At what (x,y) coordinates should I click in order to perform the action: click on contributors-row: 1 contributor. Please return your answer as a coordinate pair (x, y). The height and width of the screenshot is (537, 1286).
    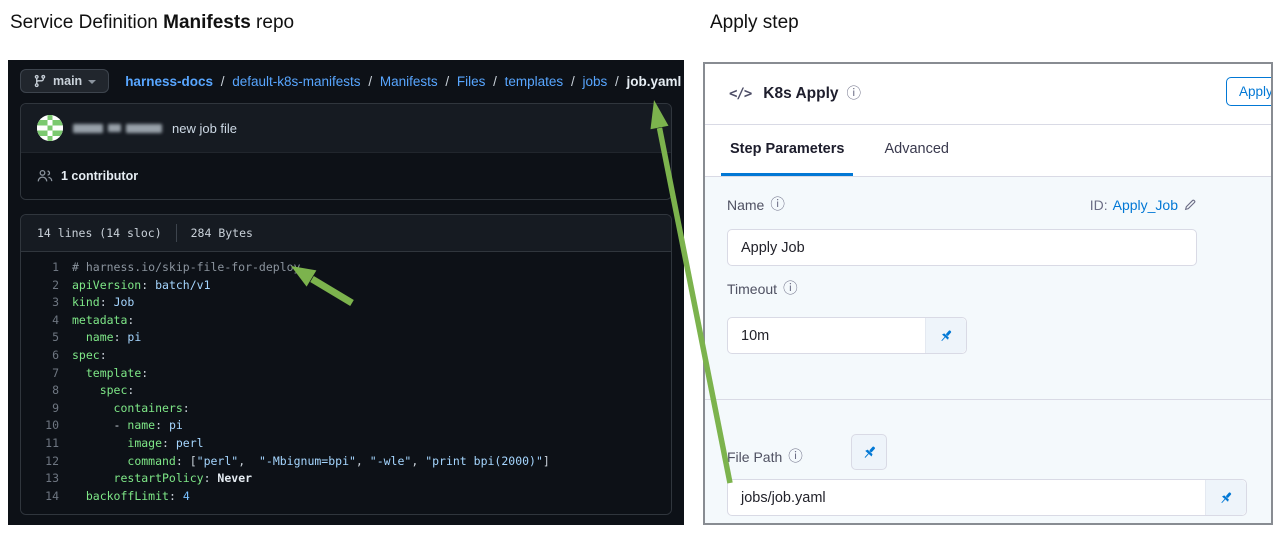
    Looking at the image, I should click on (346, 175).